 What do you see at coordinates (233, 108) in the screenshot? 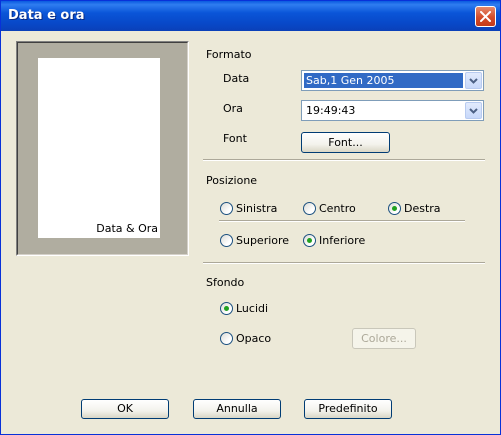
I see `time-label: Ora` at bounding box center [233, 108].